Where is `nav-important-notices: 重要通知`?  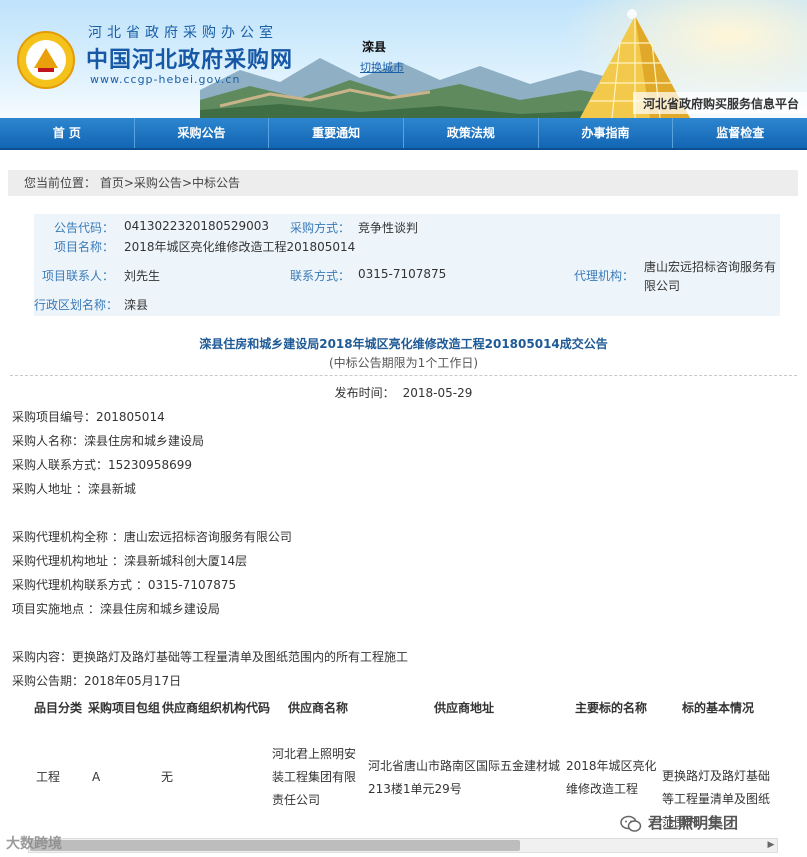 nav-important-notices: 重要通知 is located at coordinates (337, 133).